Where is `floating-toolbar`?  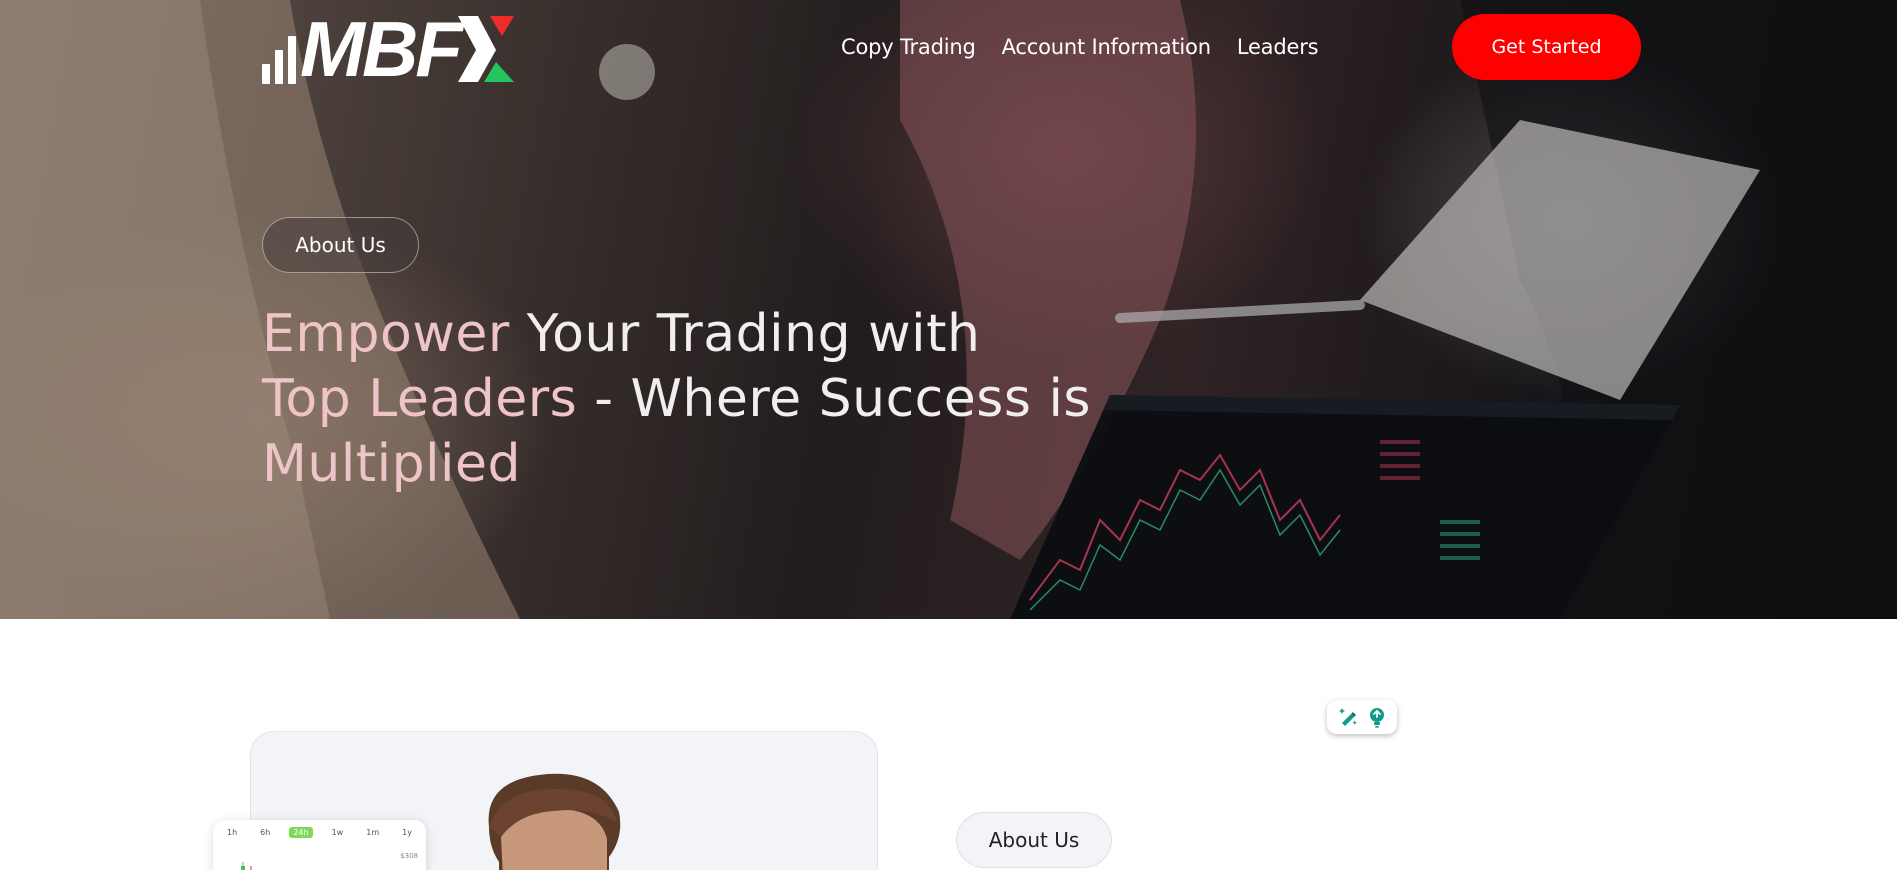
floating-toolbar is located at coordinates (1362, 717).